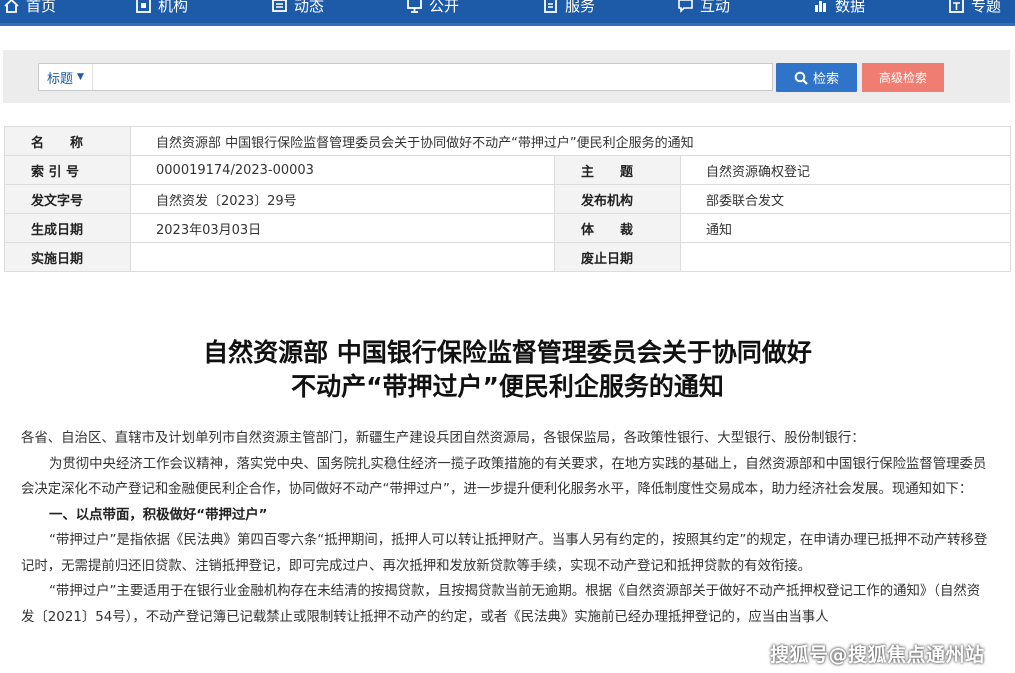 The image size is (1015, 673). I want to click on publisher-label: 发布机构, so click(617, 199).